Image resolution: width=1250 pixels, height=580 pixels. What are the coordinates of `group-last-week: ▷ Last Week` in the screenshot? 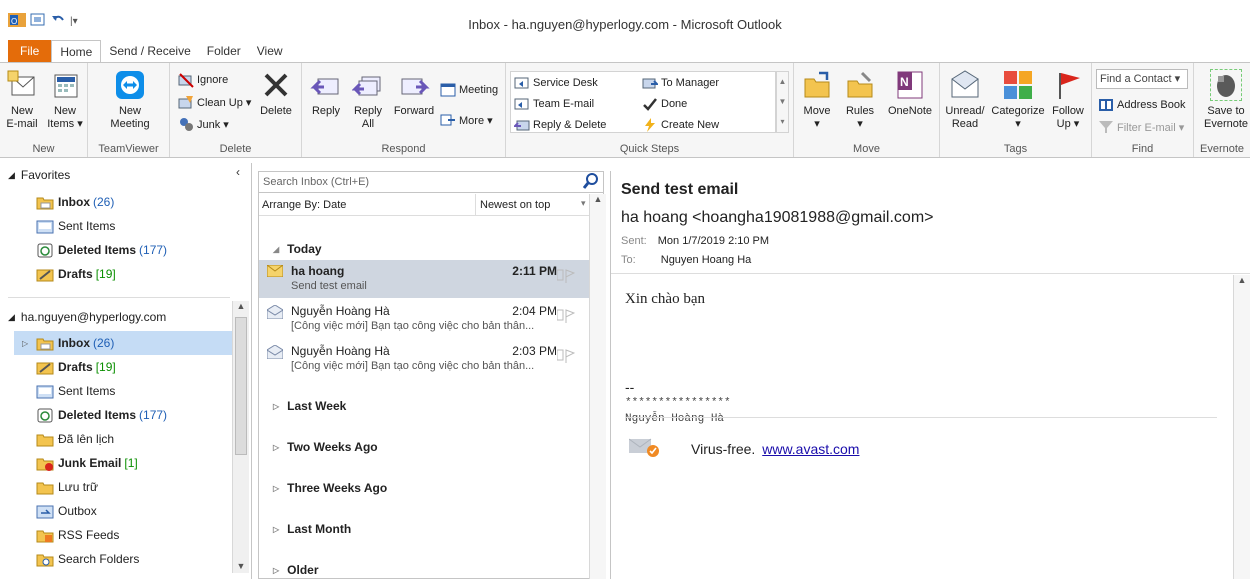 It's located at (424, 406).